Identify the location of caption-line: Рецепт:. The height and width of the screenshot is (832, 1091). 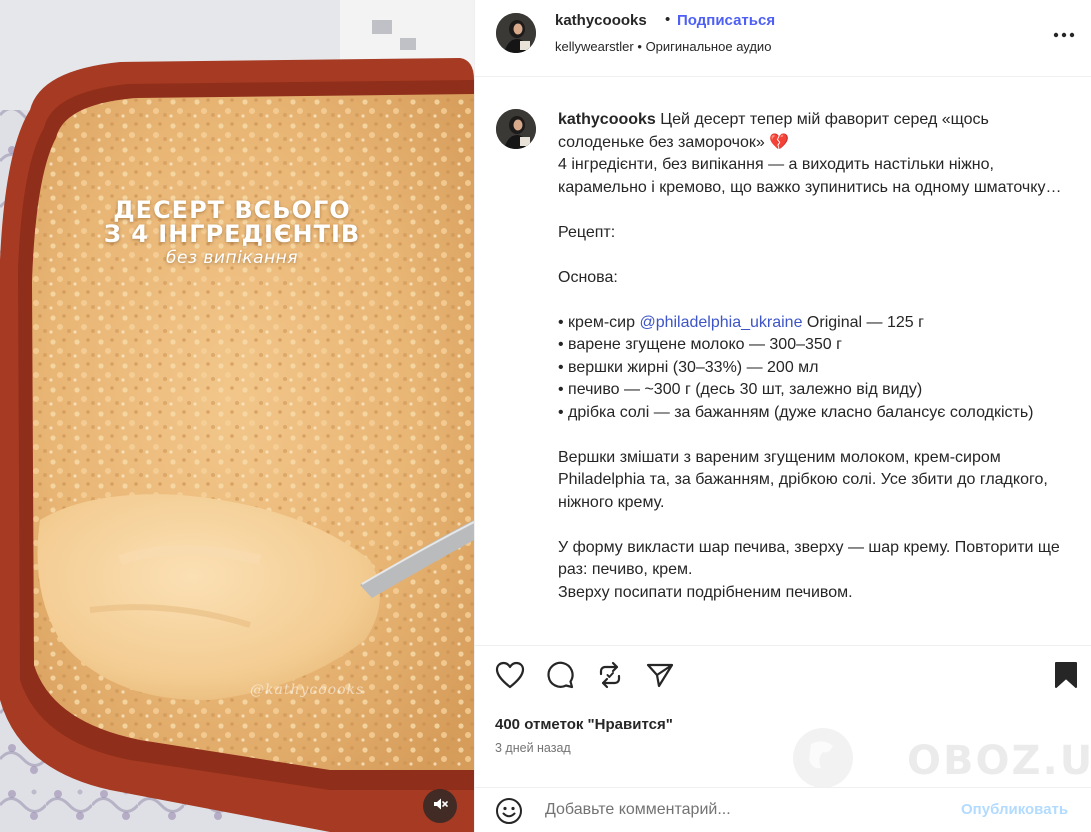
(587, 232).